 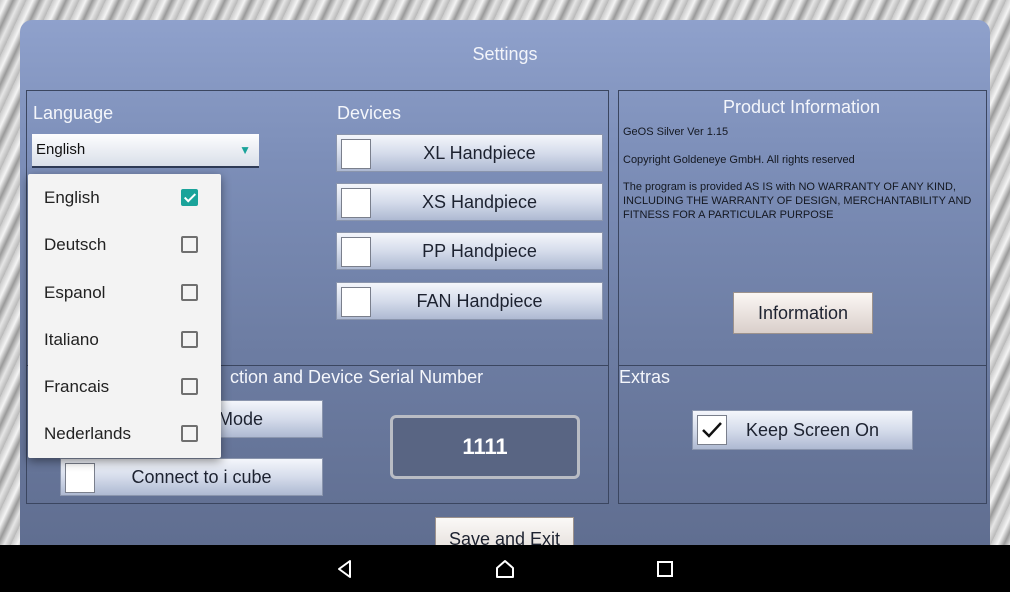 I want to click on keep-screen-on-label: Keep Screen On, so click(x=812, y=429).